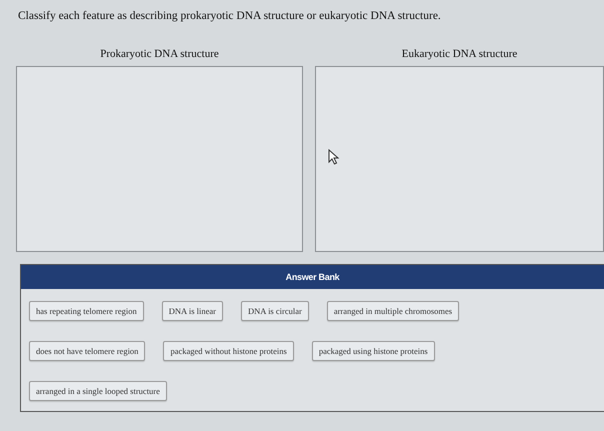  I want to click on answer-chip: does not have telomere region, so click(87, 351).